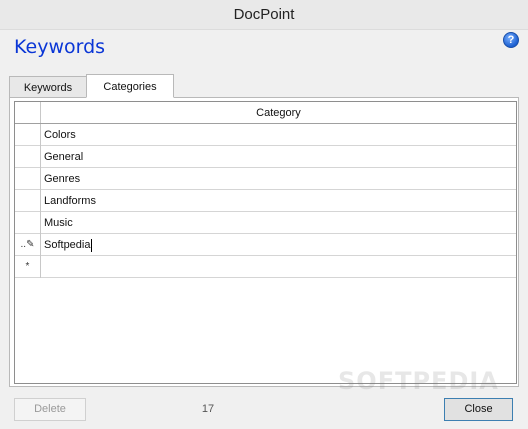 The width and height of the screenshot is (528, 429). Describe the element at coordinates (278, 245) in the screenshot. I see `category-cell-editing: Softpedia` at that location.